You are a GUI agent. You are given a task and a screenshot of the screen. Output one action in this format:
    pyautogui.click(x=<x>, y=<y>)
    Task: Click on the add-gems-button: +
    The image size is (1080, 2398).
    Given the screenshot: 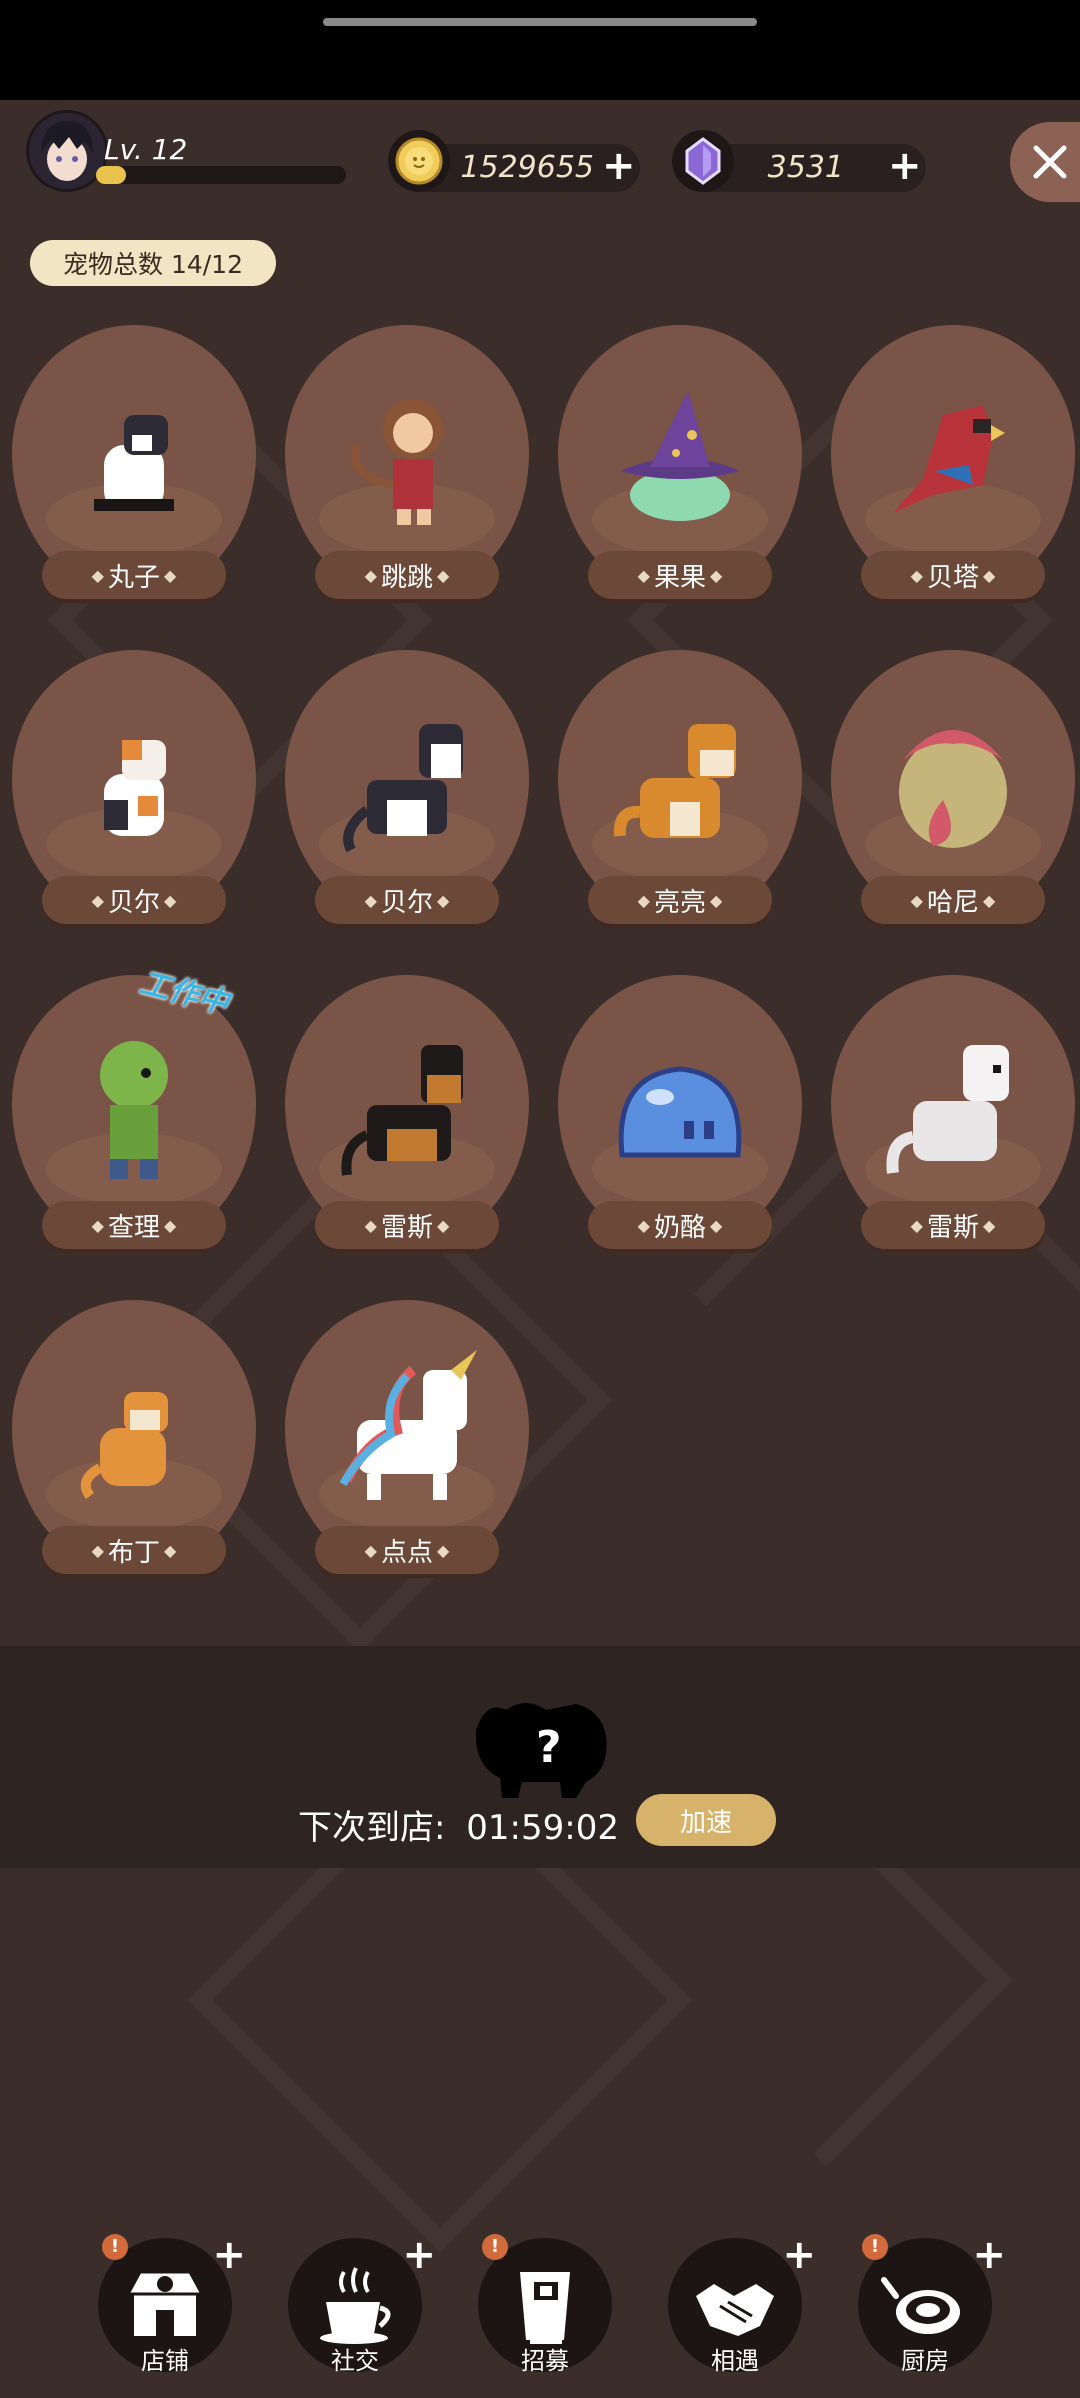 What is the action you would take?
    pyautogui.click(x=905, y=166)
    